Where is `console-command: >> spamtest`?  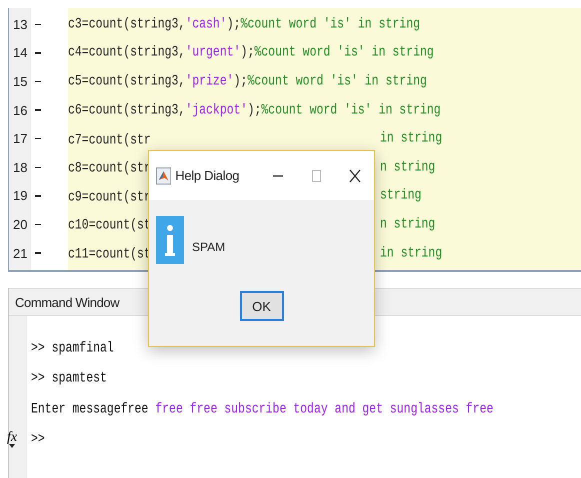 console-command: >> spamtest is located at coordinates (69, 378).